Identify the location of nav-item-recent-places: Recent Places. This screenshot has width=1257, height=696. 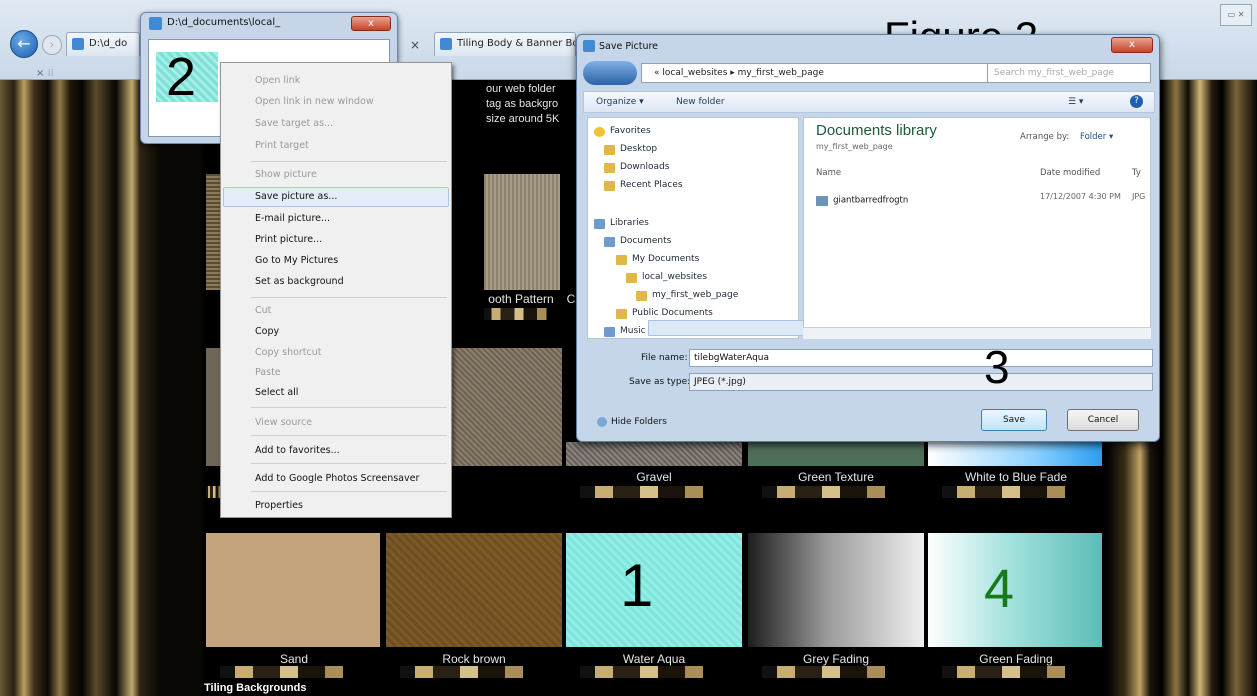
(643, 185).